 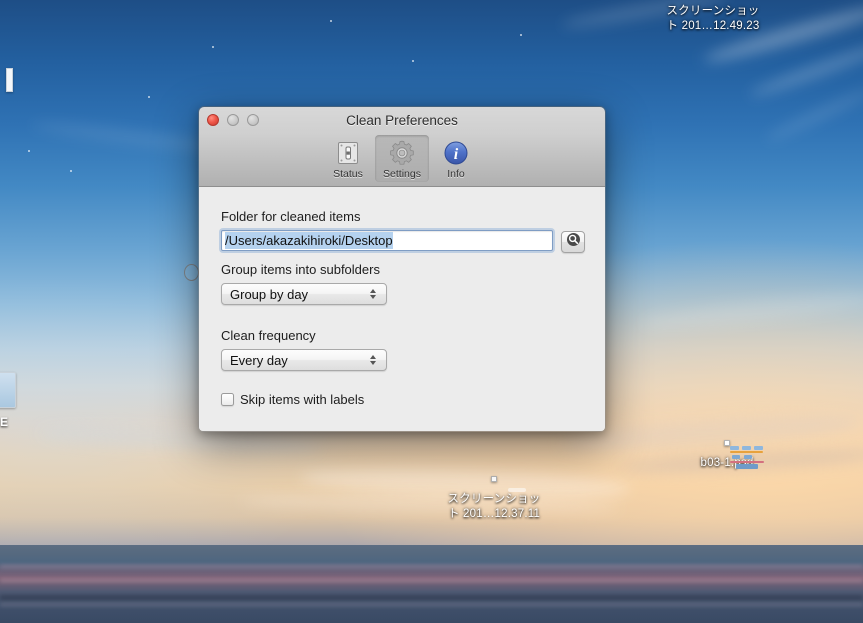 I want to click on window-toolbar: Status Settings i Info, so click(x=402, y=158).